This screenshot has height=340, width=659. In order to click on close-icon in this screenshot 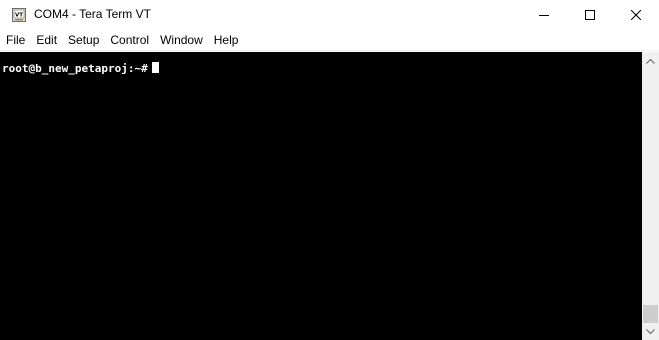, I will do `click(636, 15)`.